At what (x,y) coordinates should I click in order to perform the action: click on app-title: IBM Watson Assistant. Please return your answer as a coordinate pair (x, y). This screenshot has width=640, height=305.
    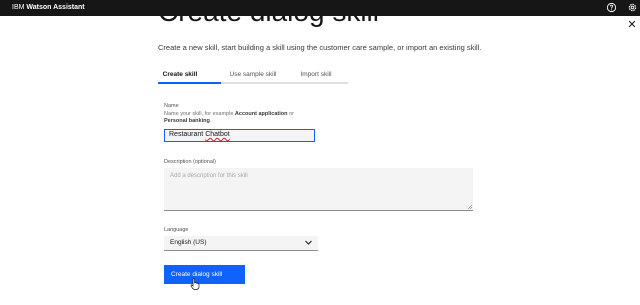
    Looking at the image, I should click on (48, 8).